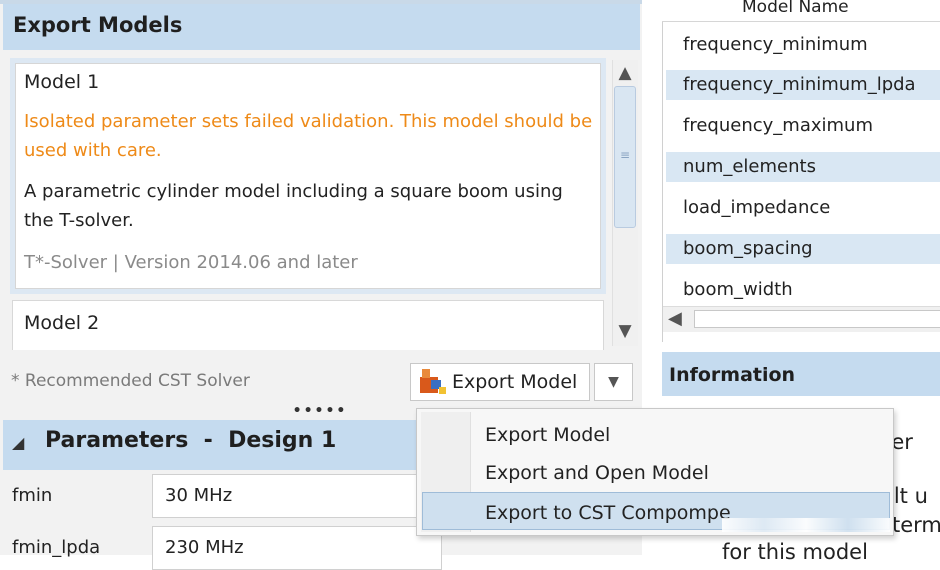 The width and height of the screenshot is (940, 570). What do you see at coordinates (817, 319) in the screenshot?
I see `scrollbar-thumb` at bounding box center [817, 319].